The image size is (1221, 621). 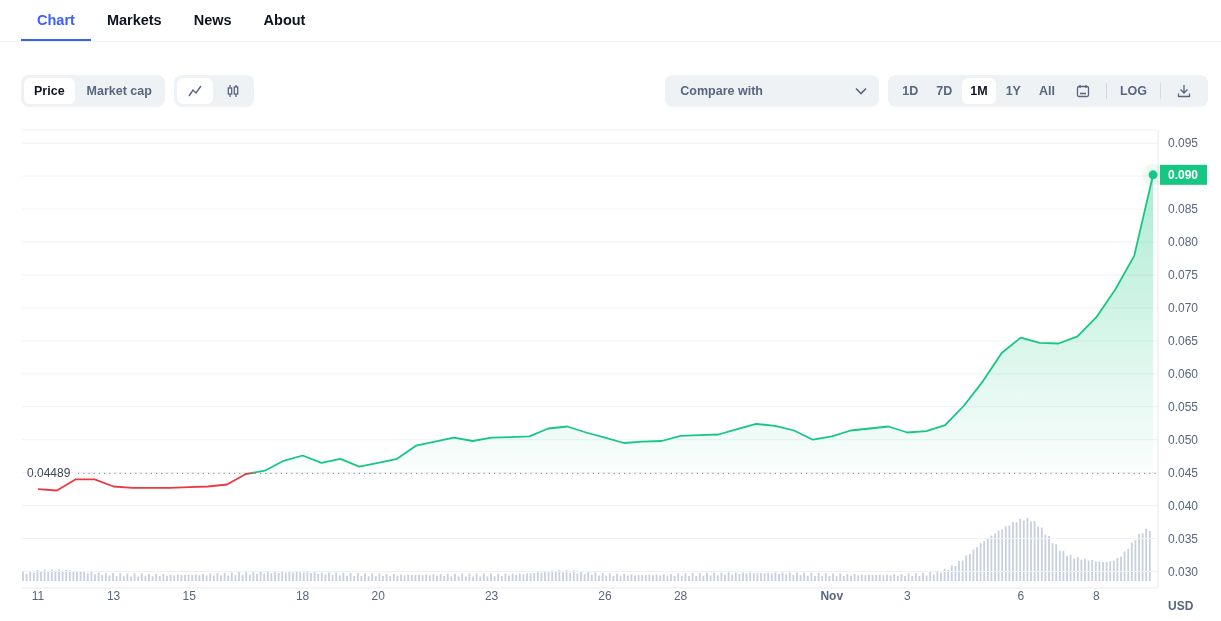 I want to click on last-price-badge: 0.090, so click(x=1183, y=174).